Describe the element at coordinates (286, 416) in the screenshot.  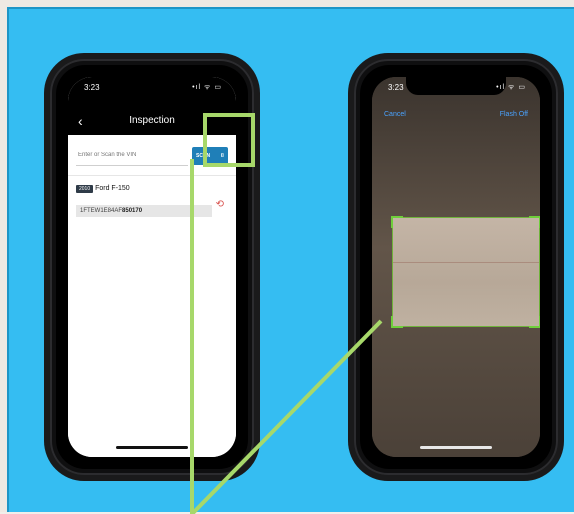
I see `diagonal-callout-line` at that location.